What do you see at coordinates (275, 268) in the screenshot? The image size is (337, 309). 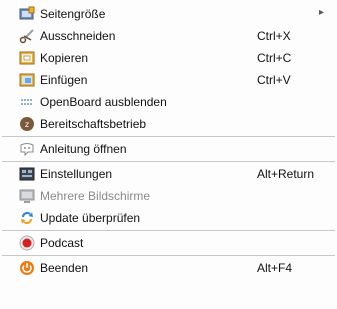 I see `shortcut-label: Alt+F4` at bounding box center [275, 268].